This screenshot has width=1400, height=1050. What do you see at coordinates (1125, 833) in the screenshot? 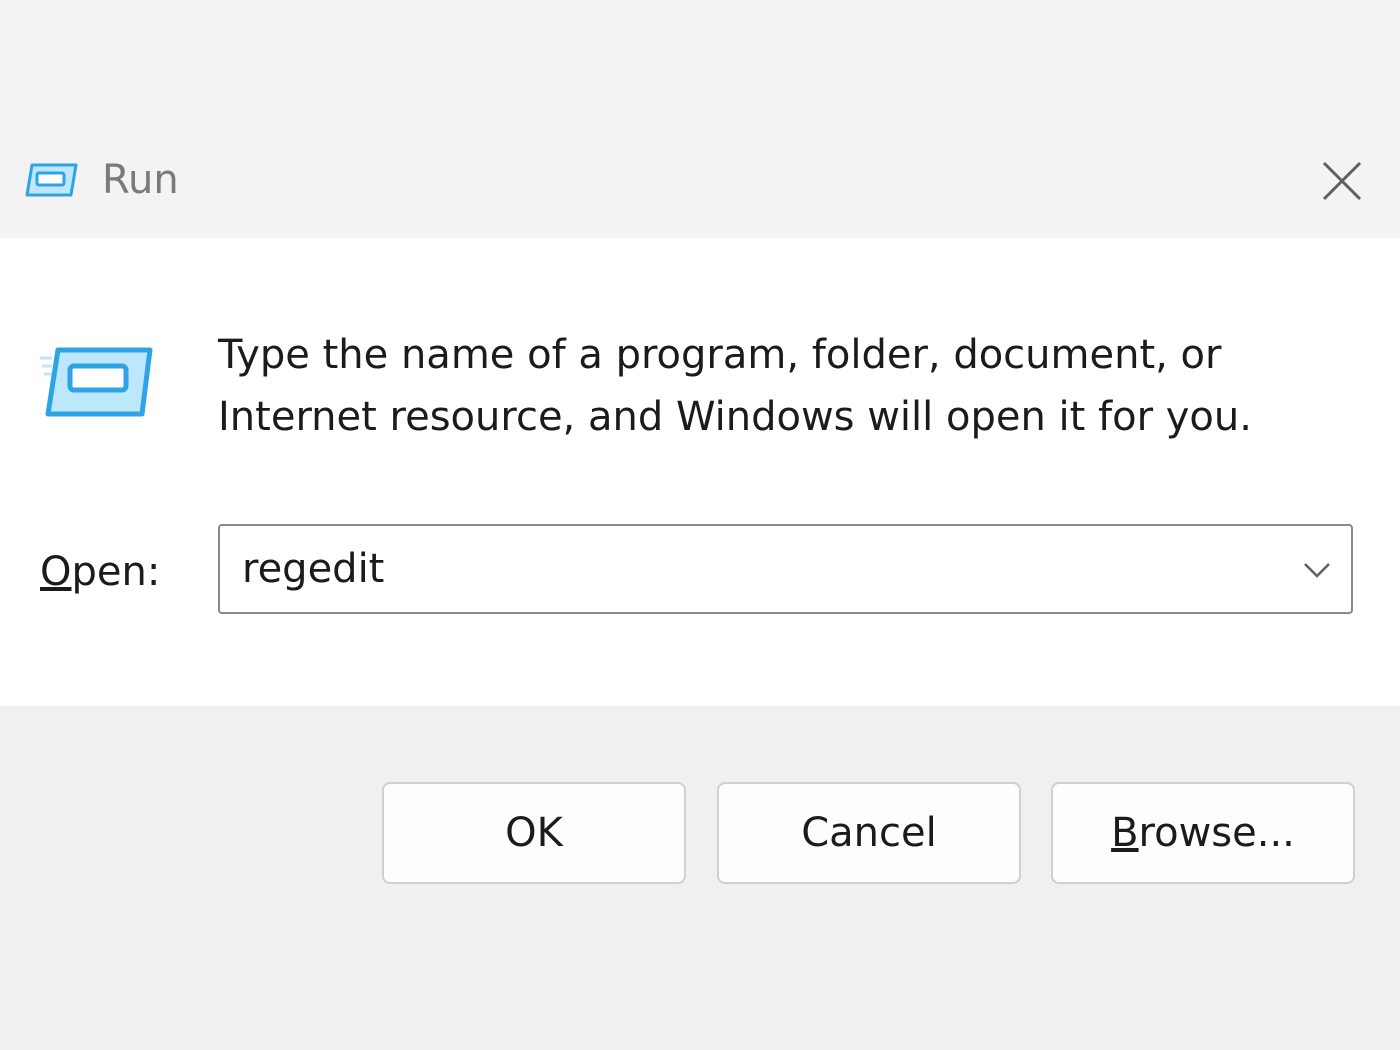
I see `browse-mnemonic: B` at bounding box center [1125, 833].